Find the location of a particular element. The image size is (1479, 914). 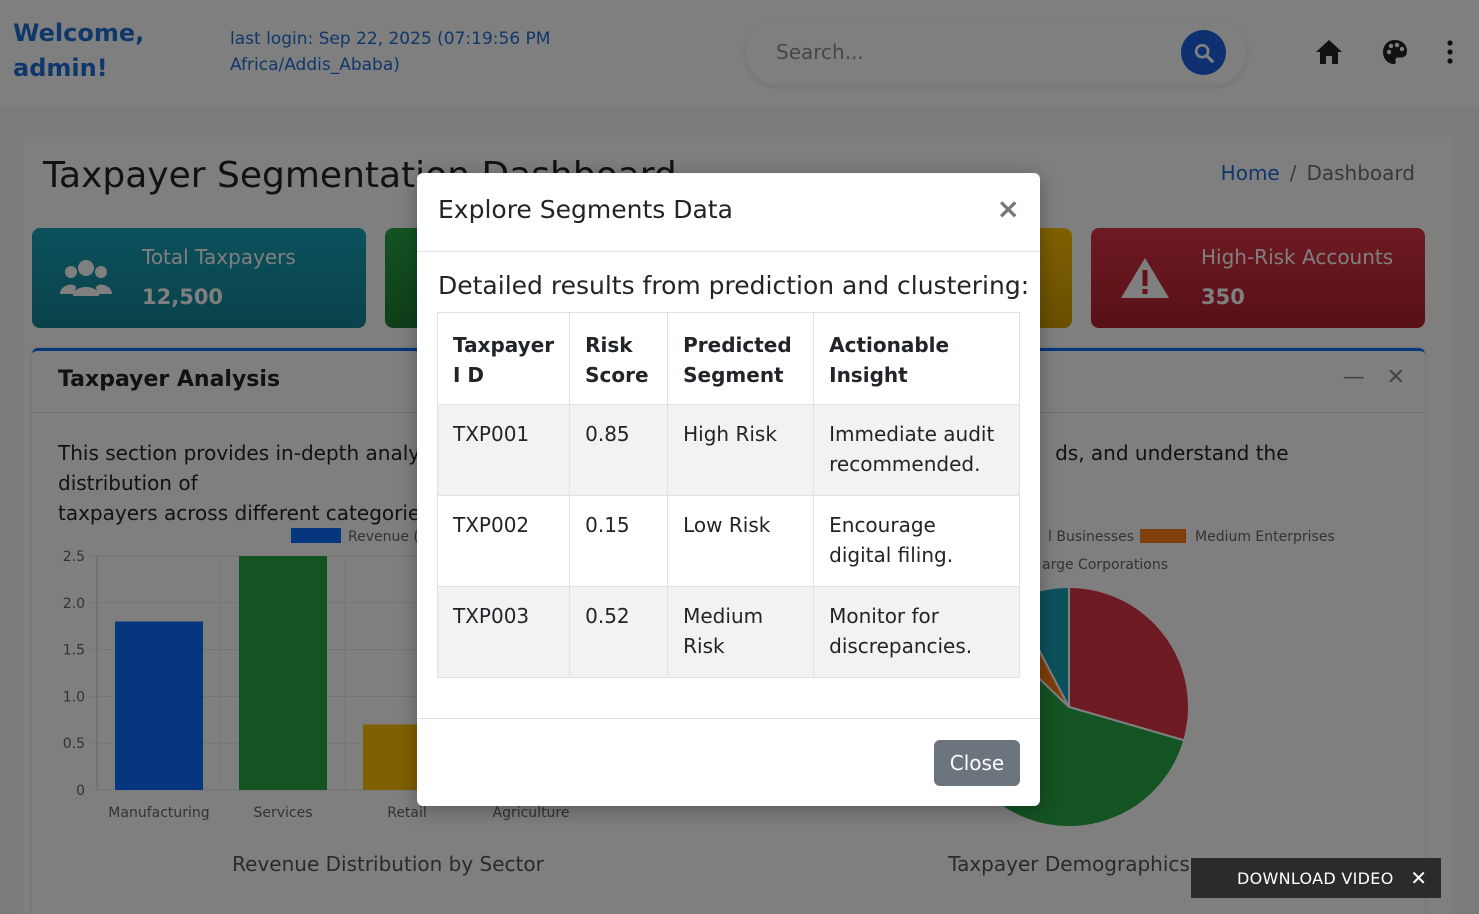

segment-cell: Low Risk is located at coordinates (741, 541).